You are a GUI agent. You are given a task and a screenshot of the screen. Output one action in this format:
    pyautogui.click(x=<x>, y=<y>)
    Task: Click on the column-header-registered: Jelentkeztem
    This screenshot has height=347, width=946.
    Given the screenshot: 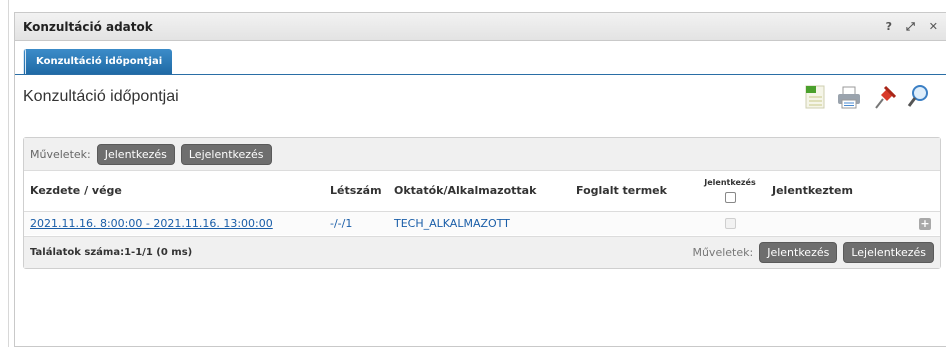 What is the action you would take?
    pyautogui.click(x=838, y=191)
    